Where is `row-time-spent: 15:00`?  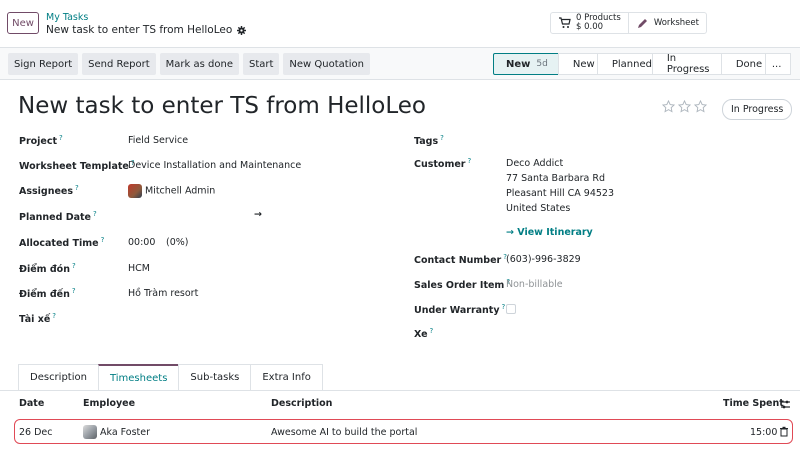 row-time-spent: 15:00 is located at coordinates (763, 432).